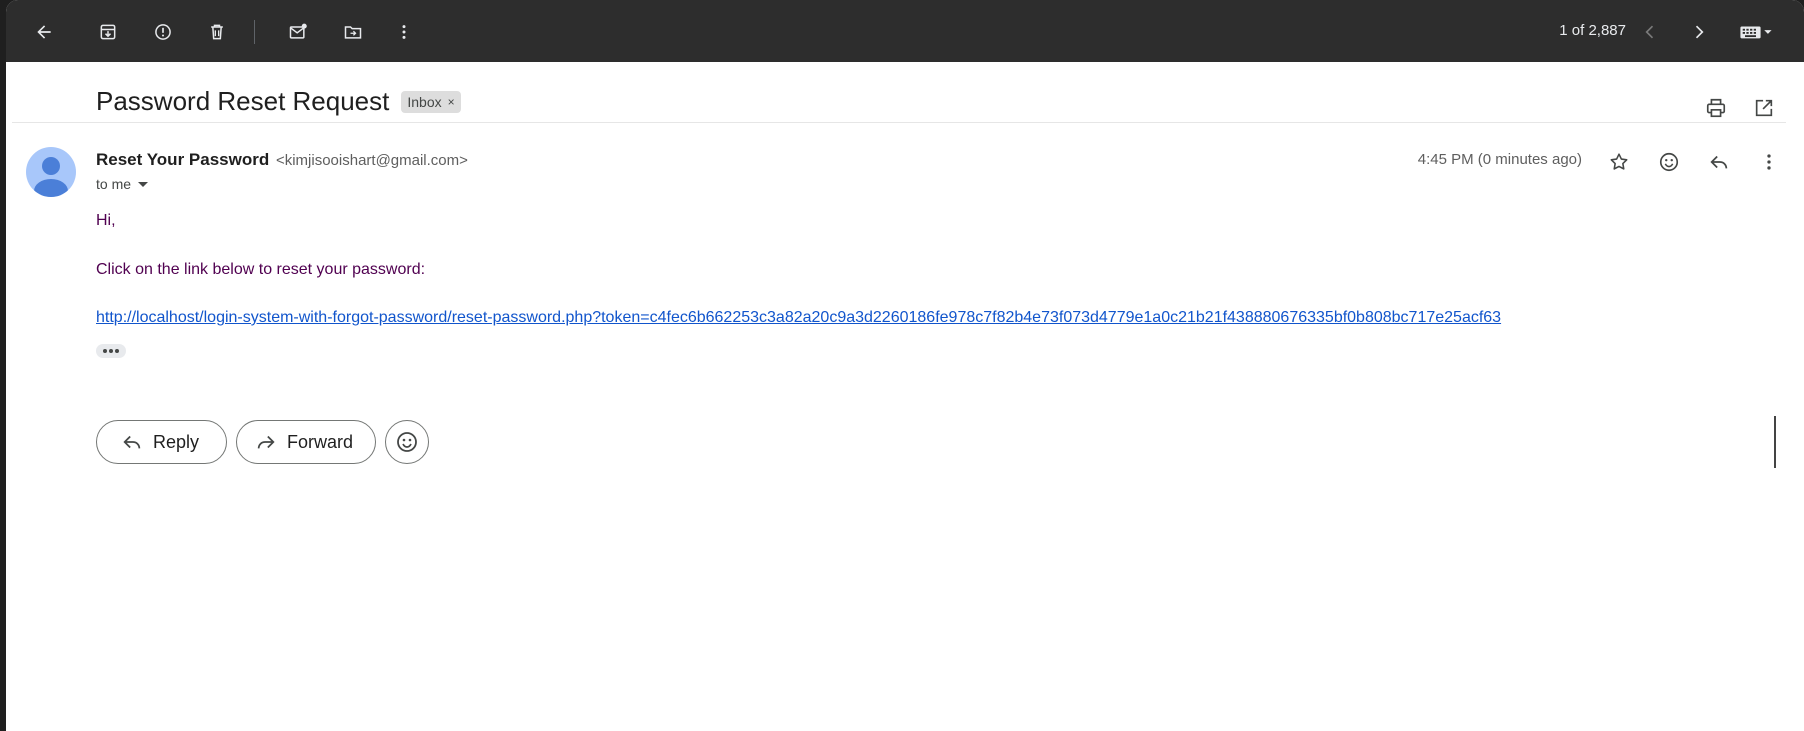 The image size is (1804, 731). What do you see at coordinates (424, 101) in the screenshot?
I see `label-chip-text: Inbox` at bounding box center [424, 101].